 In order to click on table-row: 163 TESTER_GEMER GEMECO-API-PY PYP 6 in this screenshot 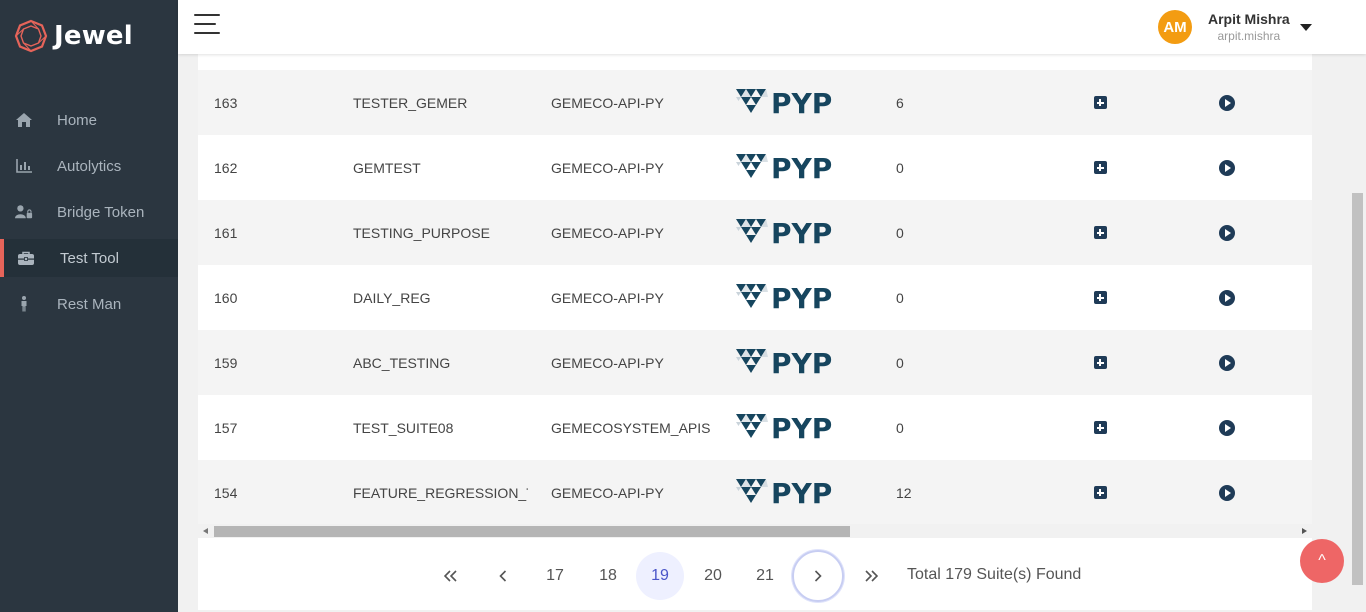, I will do `click(755, 102)`.